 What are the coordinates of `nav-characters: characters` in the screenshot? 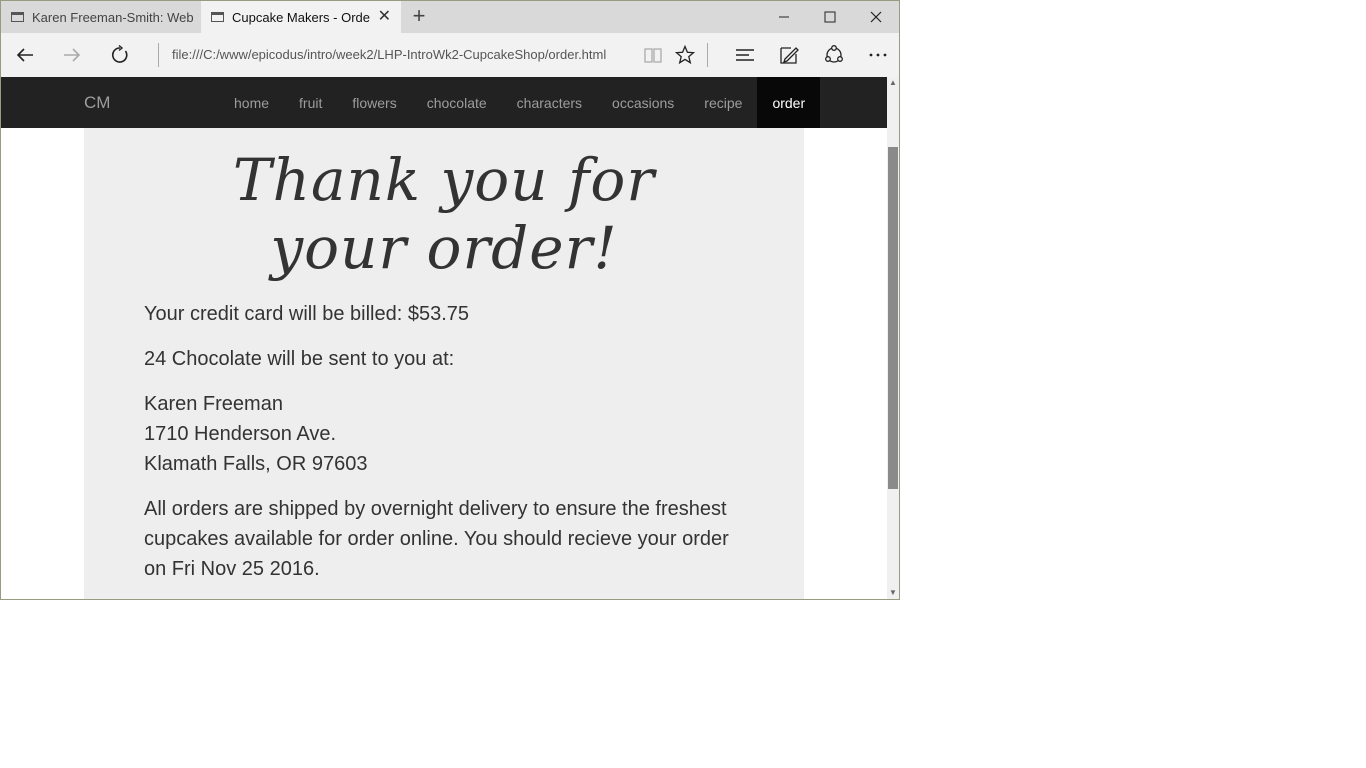 It's located at (549, 102).